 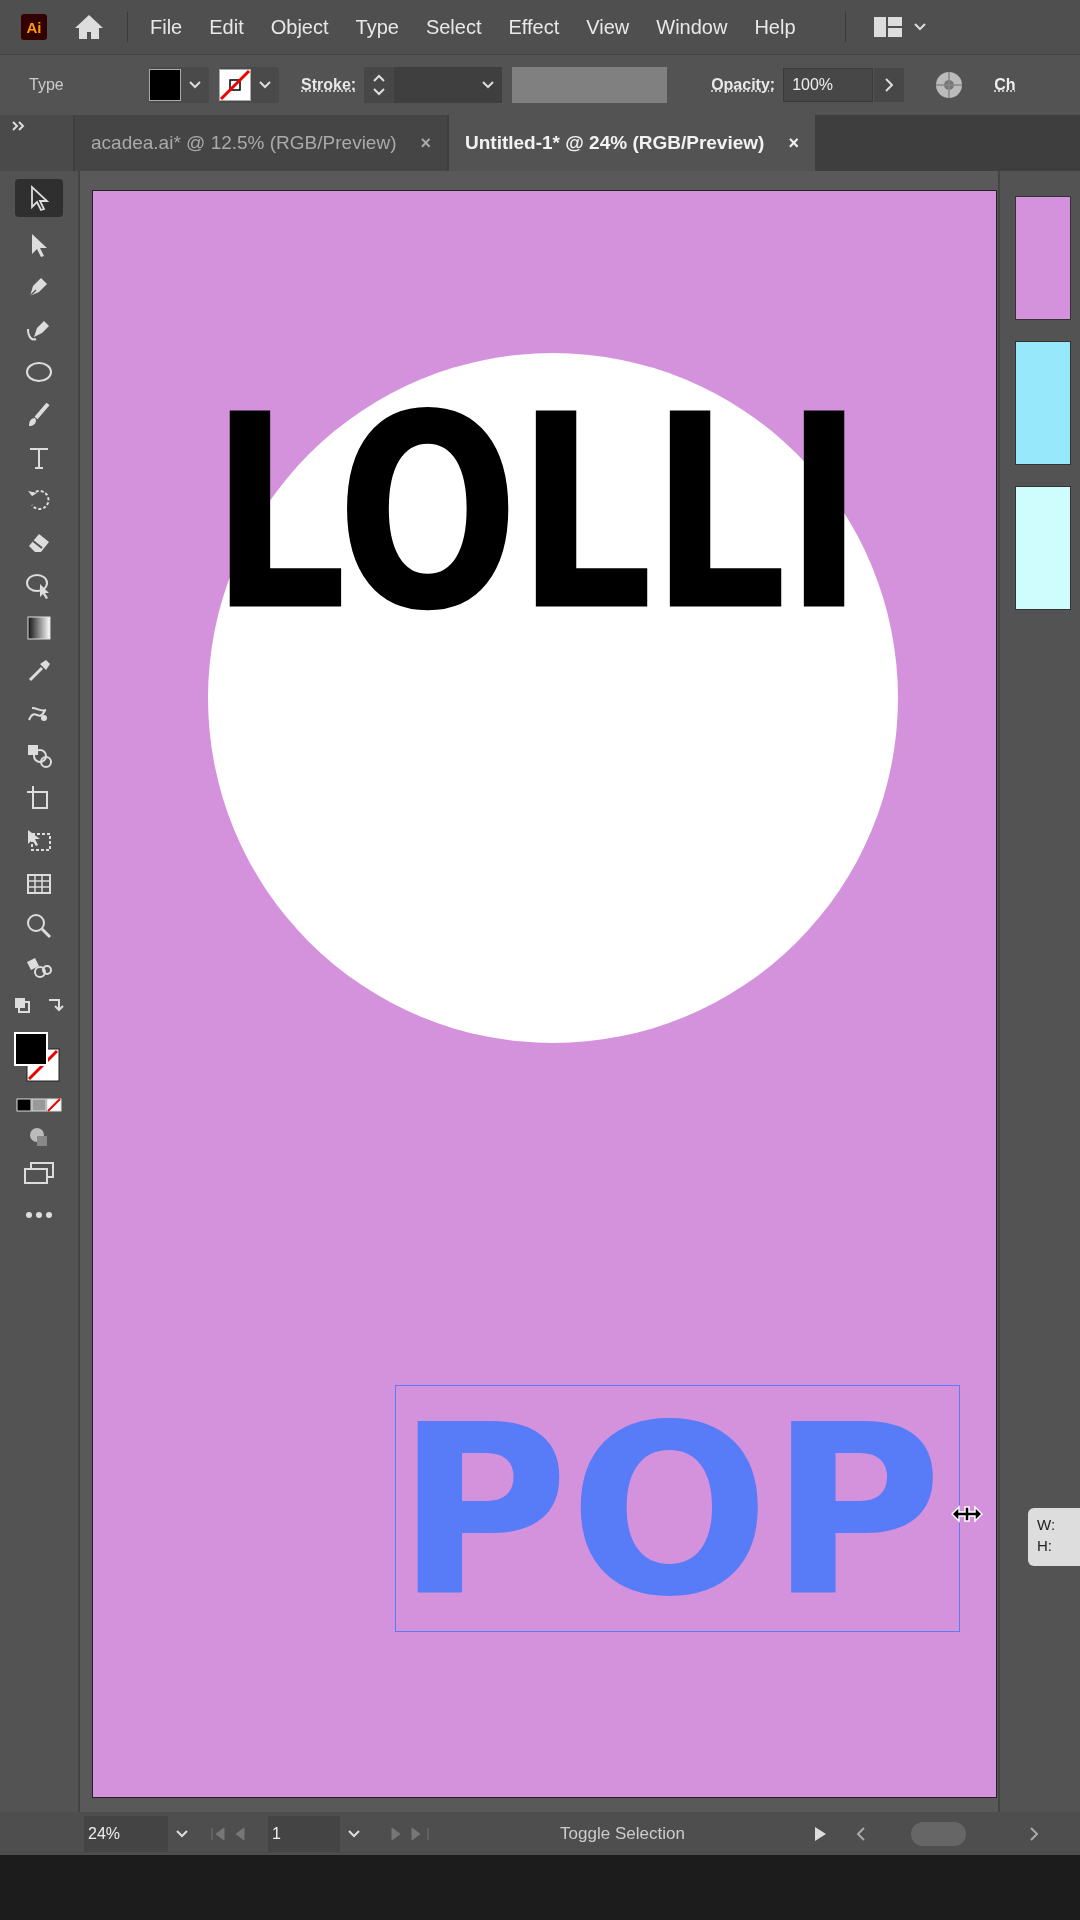 I want to click on menu-item: Edit, so click(x=226, y=27).